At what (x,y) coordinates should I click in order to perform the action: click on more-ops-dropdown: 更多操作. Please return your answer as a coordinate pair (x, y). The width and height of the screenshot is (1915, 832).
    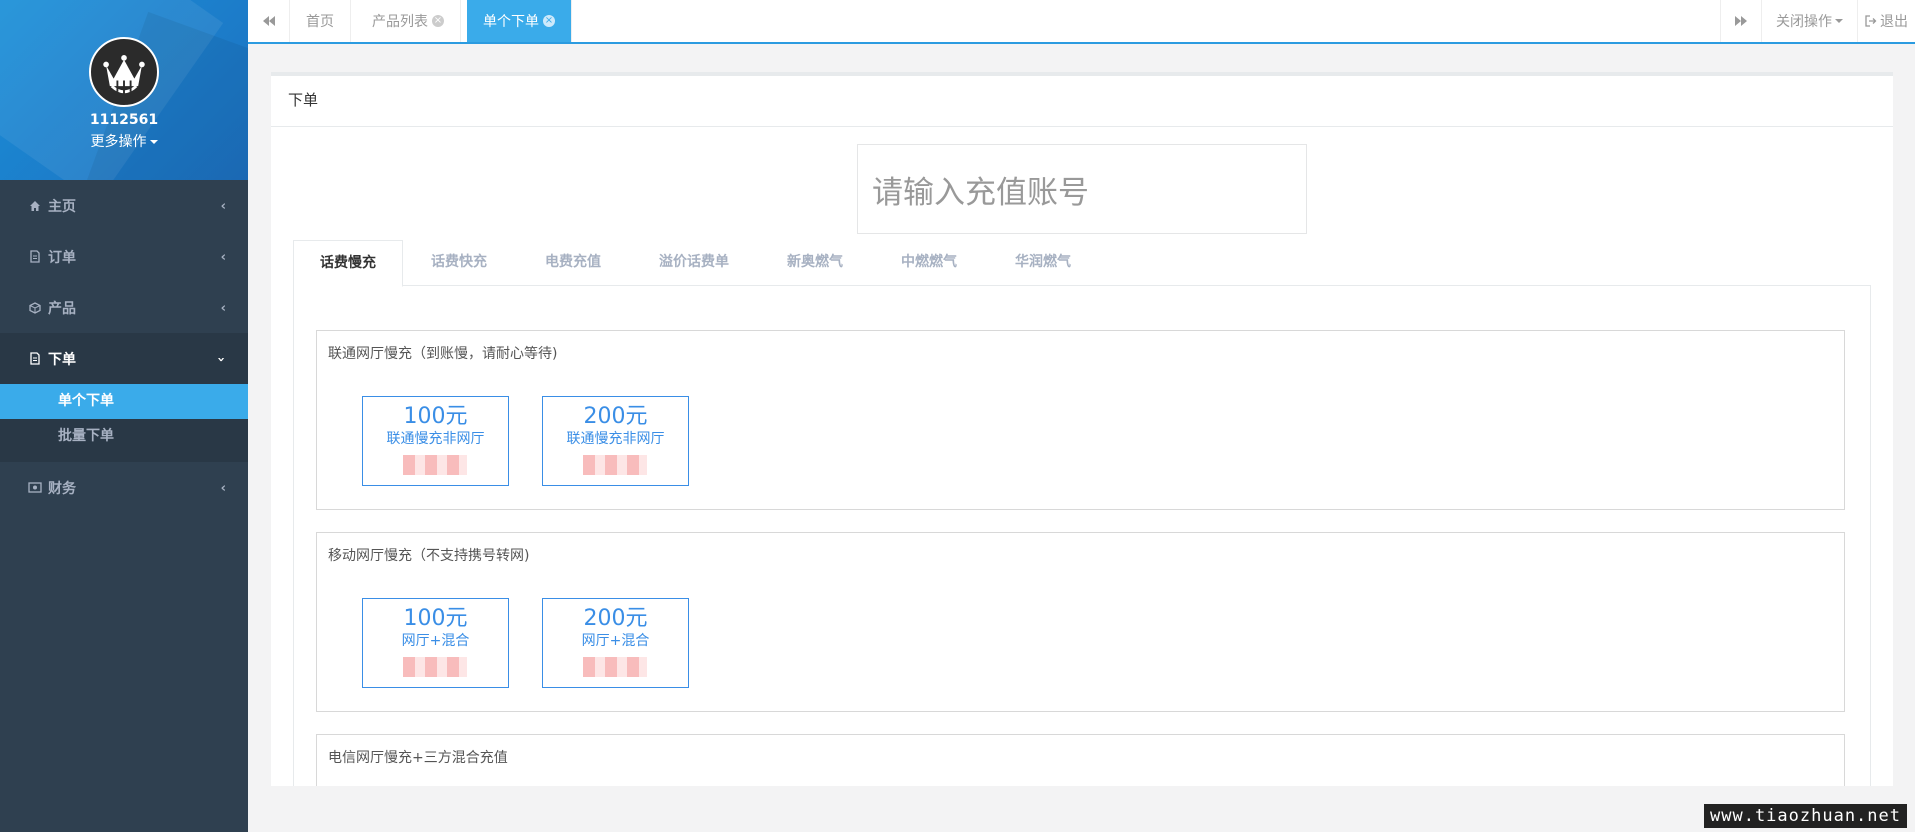
    Looking at the image, I should click on (124, 141).